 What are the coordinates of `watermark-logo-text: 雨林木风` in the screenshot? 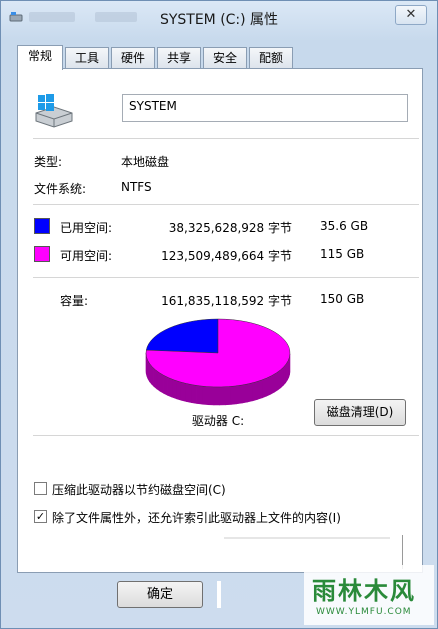 It's located at (364, 591).